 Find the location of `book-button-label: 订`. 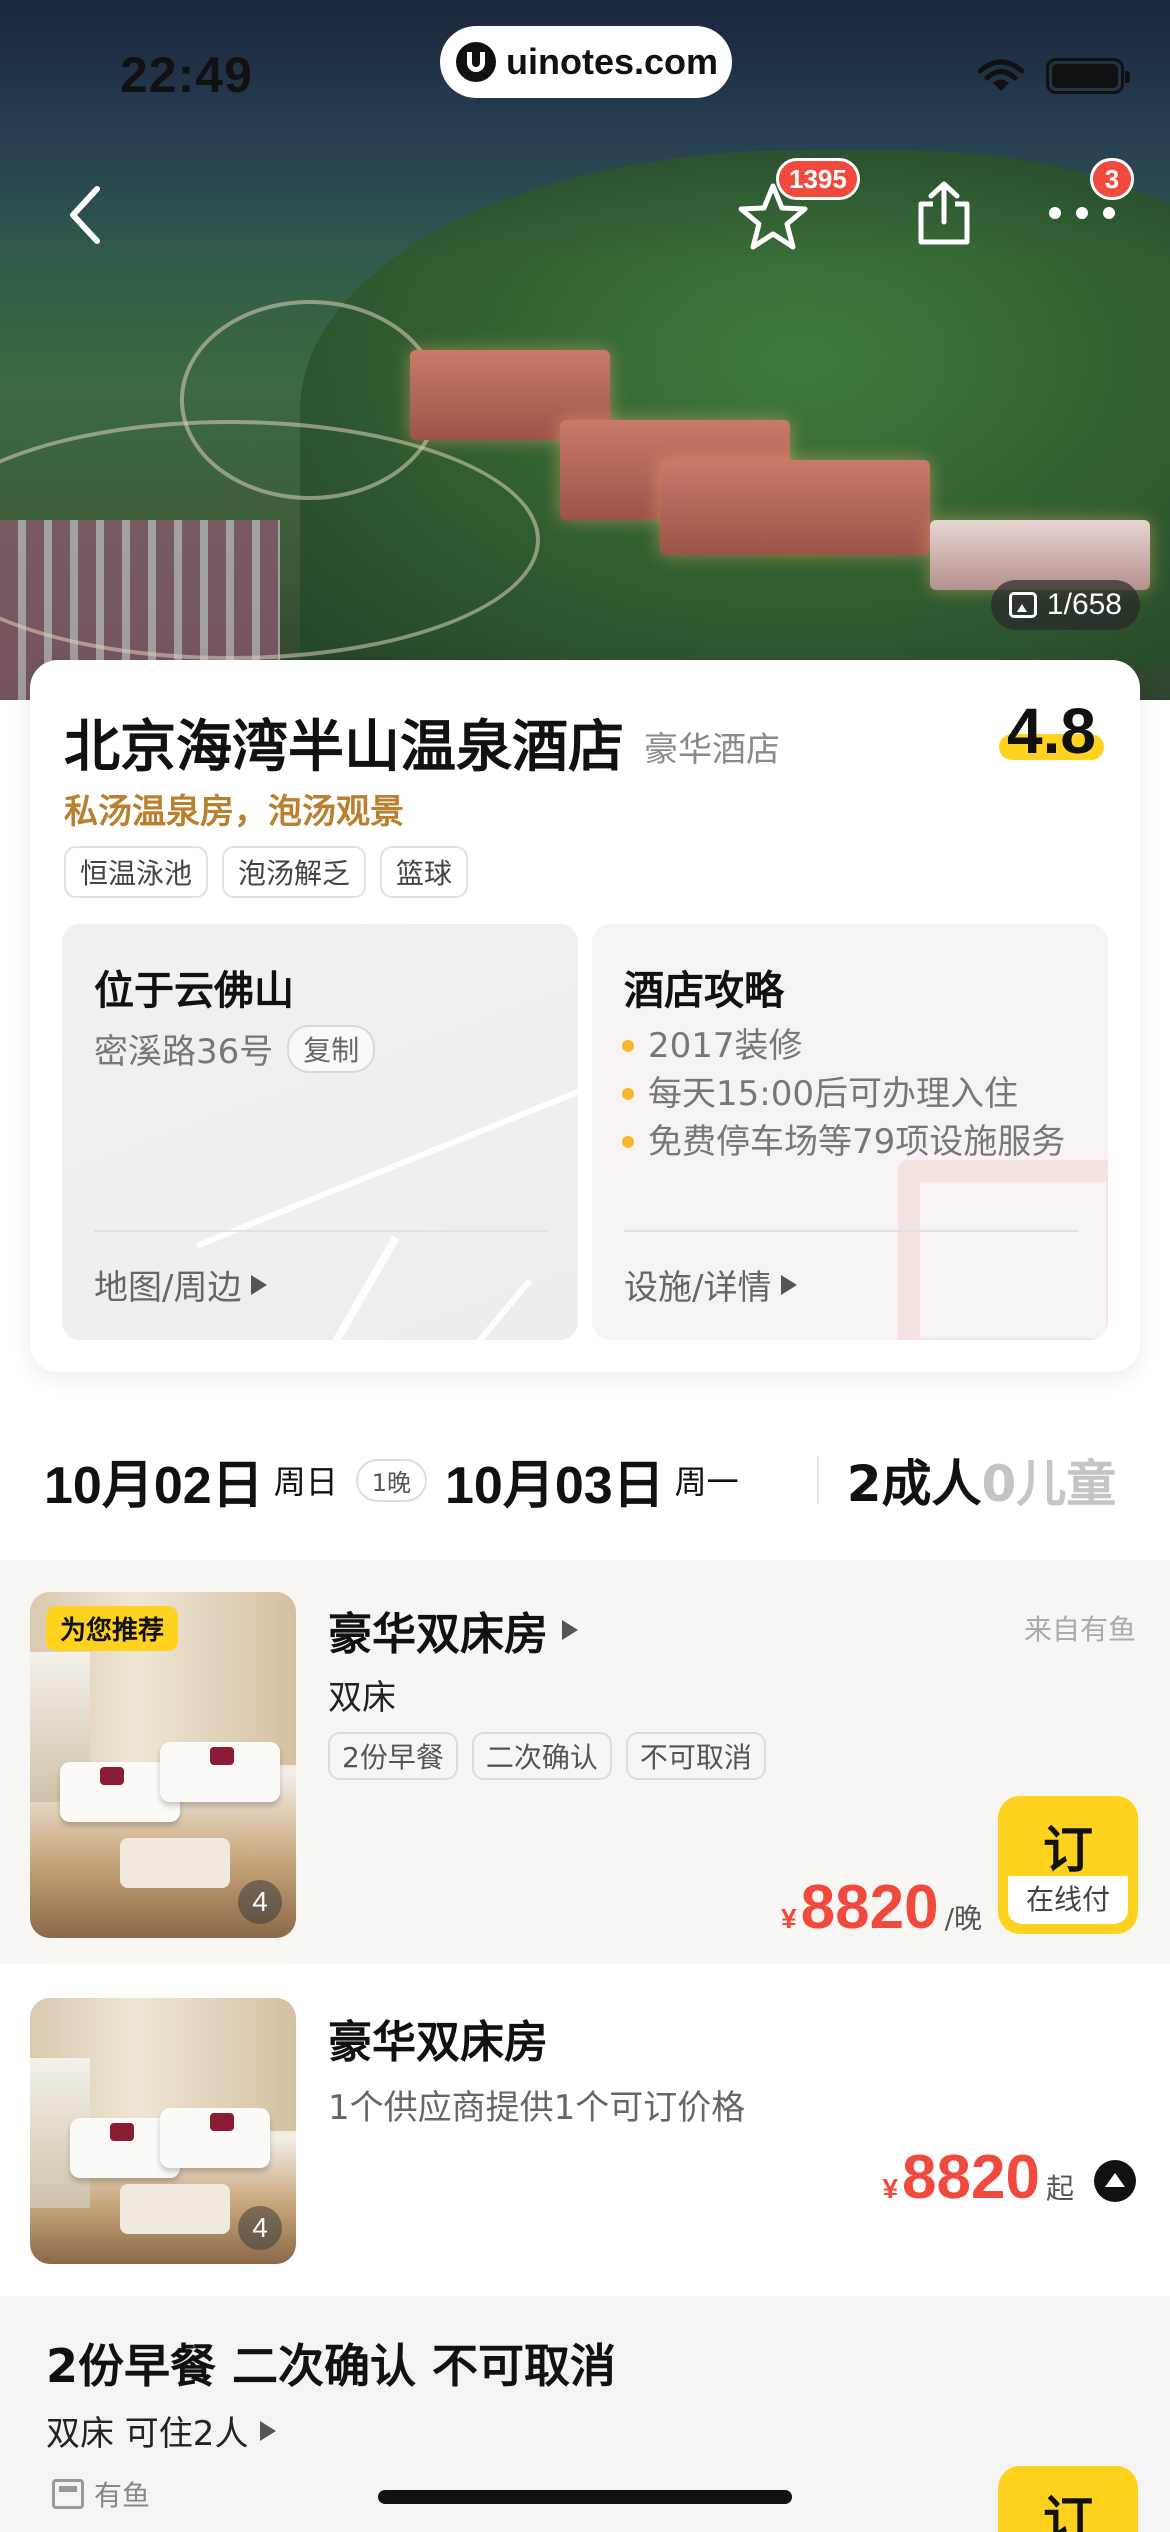

book-button-label: 订 is located at coordinates (1068, 1850).